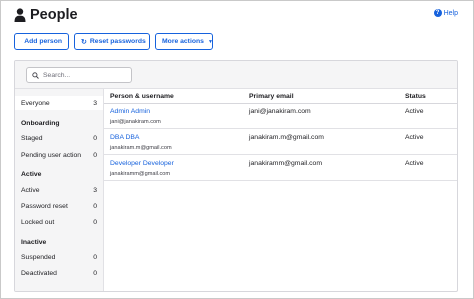  Describe the element at coordinates (59, 222) in the screenshot. I see `sidebar-item-locked-out: Locked out 0` at that location.